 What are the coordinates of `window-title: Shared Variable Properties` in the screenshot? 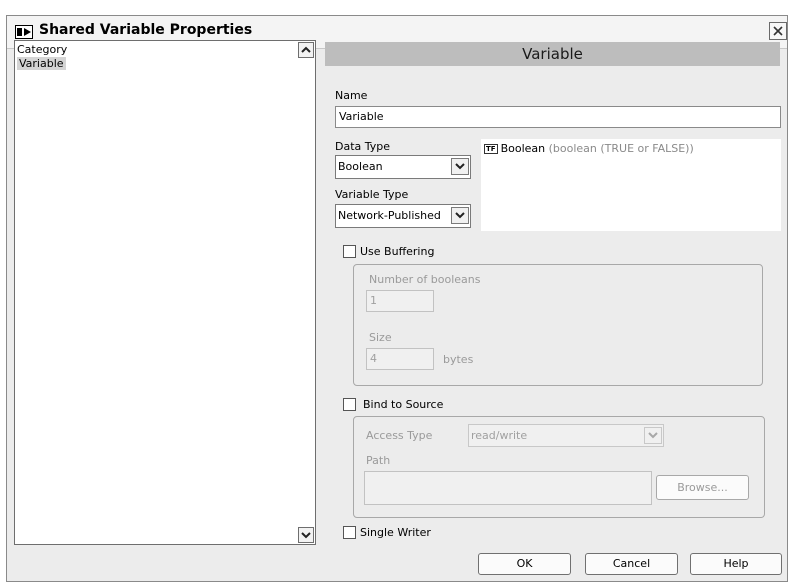 It's located at (146, 30).